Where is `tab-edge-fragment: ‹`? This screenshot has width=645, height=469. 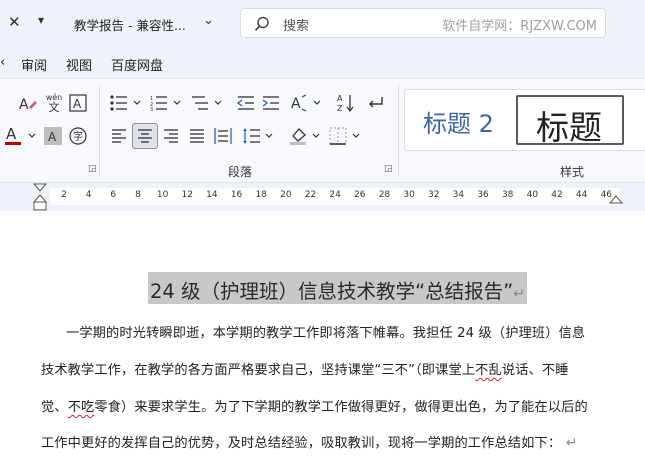
tab-edge-fragment: ‹ is located at coordinates (2, 62).